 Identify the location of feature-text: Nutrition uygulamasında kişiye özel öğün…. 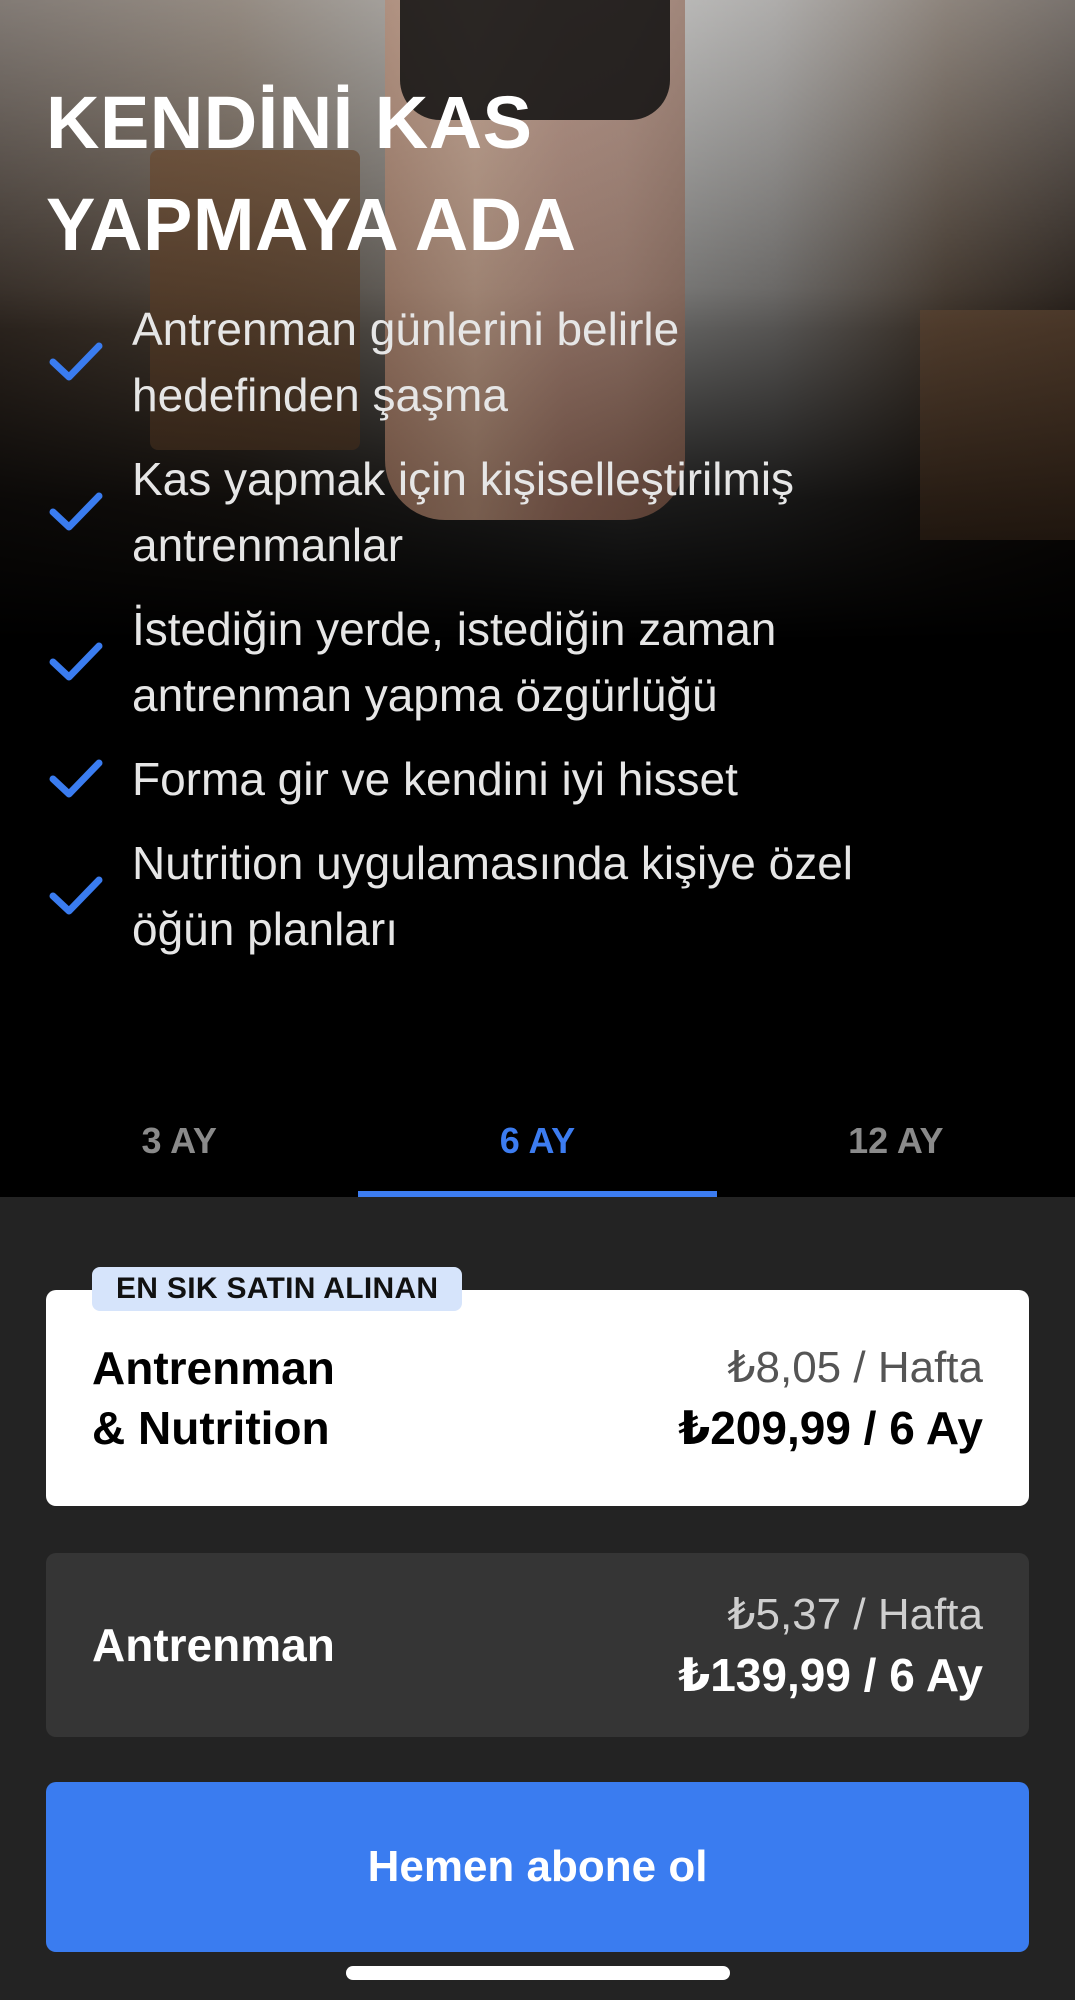
(492, 896).